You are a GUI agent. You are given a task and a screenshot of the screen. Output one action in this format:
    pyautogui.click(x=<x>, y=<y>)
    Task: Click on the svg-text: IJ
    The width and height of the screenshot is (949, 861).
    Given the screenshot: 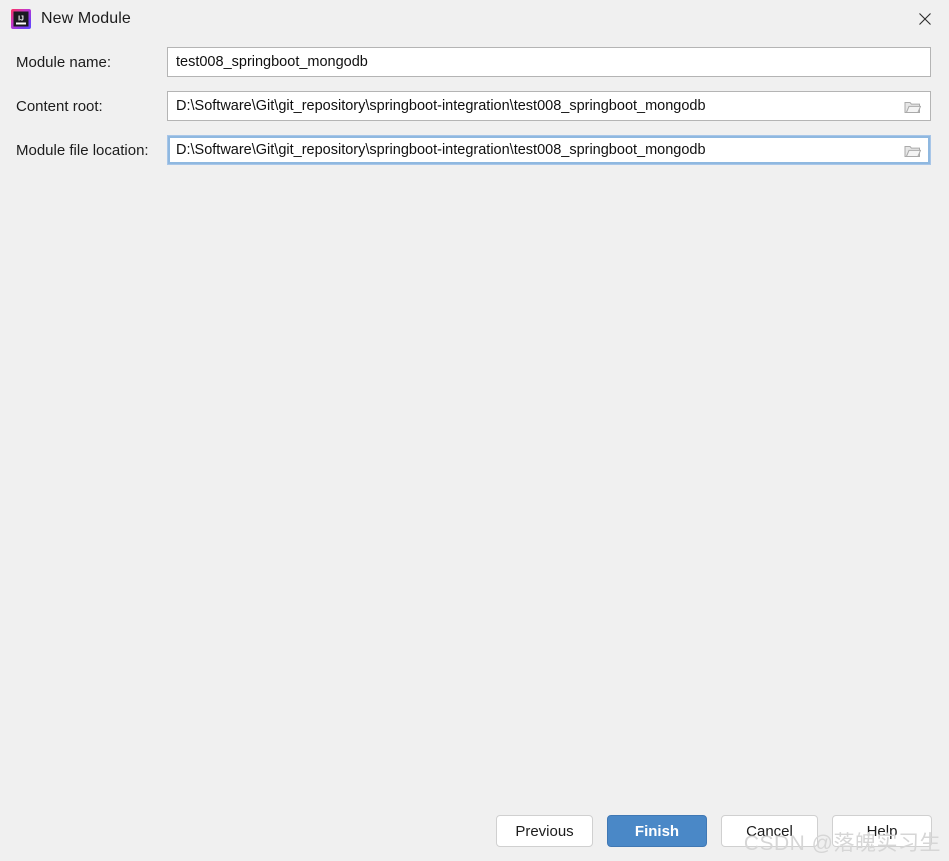 What is the action you would take?
    pyautogui.click(x=21, y=18)
    